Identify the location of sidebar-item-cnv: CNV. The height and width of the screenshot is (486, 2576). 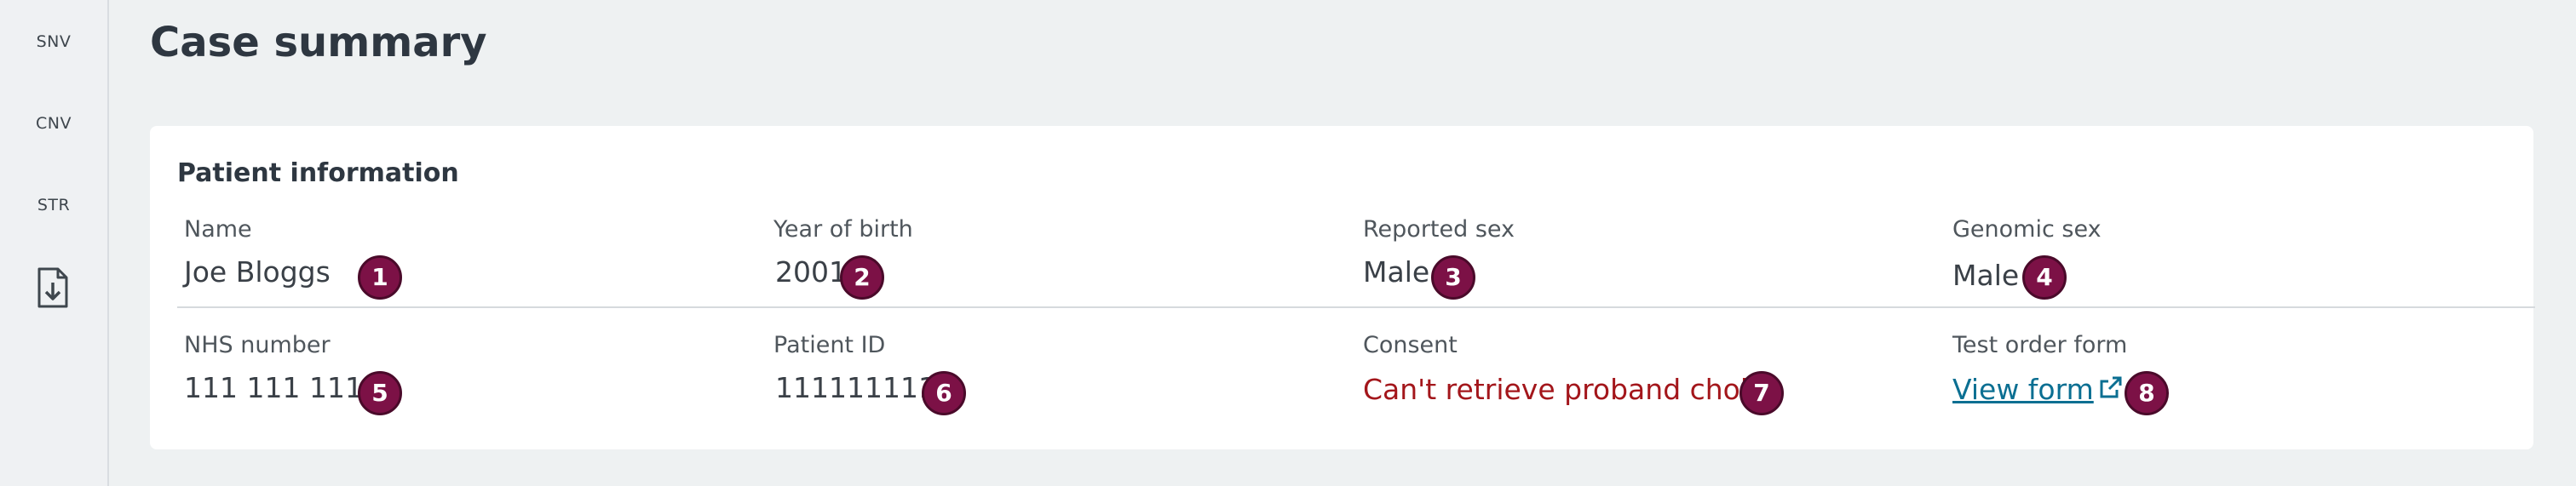
(54, 123).